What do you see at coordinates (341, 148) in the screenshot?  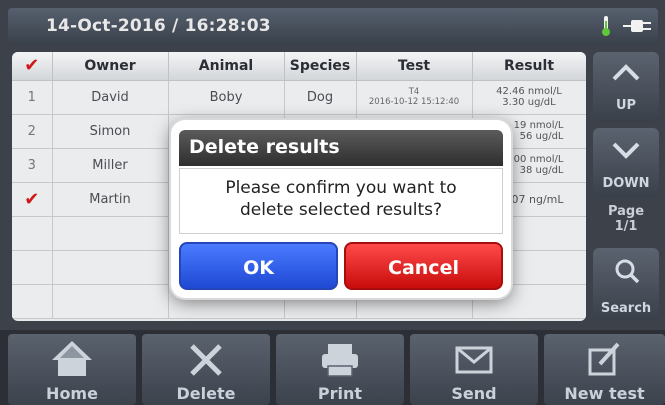 I see `dialog-title: Delete results` at bounding box center [341, 148].